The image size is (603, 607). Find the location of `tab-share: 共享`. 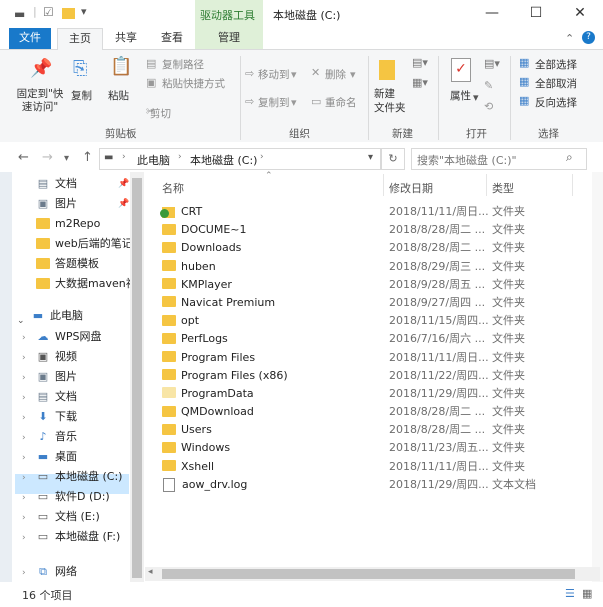

tab-share: 共享 is located at coordinates (126, 38).